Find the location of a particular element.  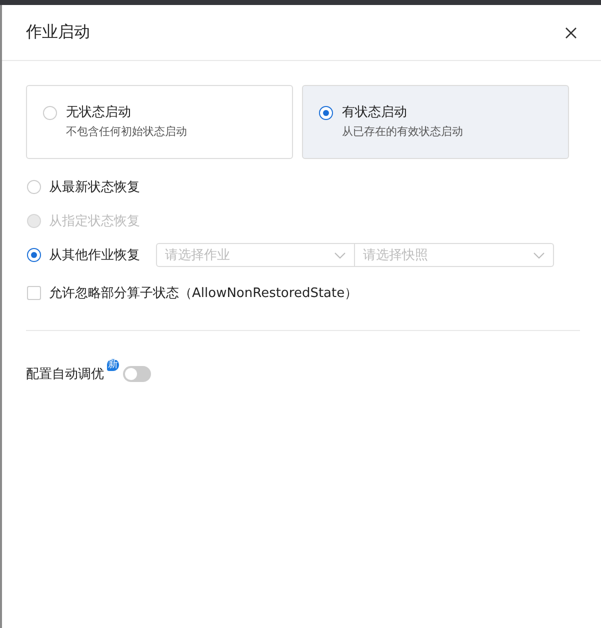

dialog-title: 作业启动 is located at coordinates (58, 32).